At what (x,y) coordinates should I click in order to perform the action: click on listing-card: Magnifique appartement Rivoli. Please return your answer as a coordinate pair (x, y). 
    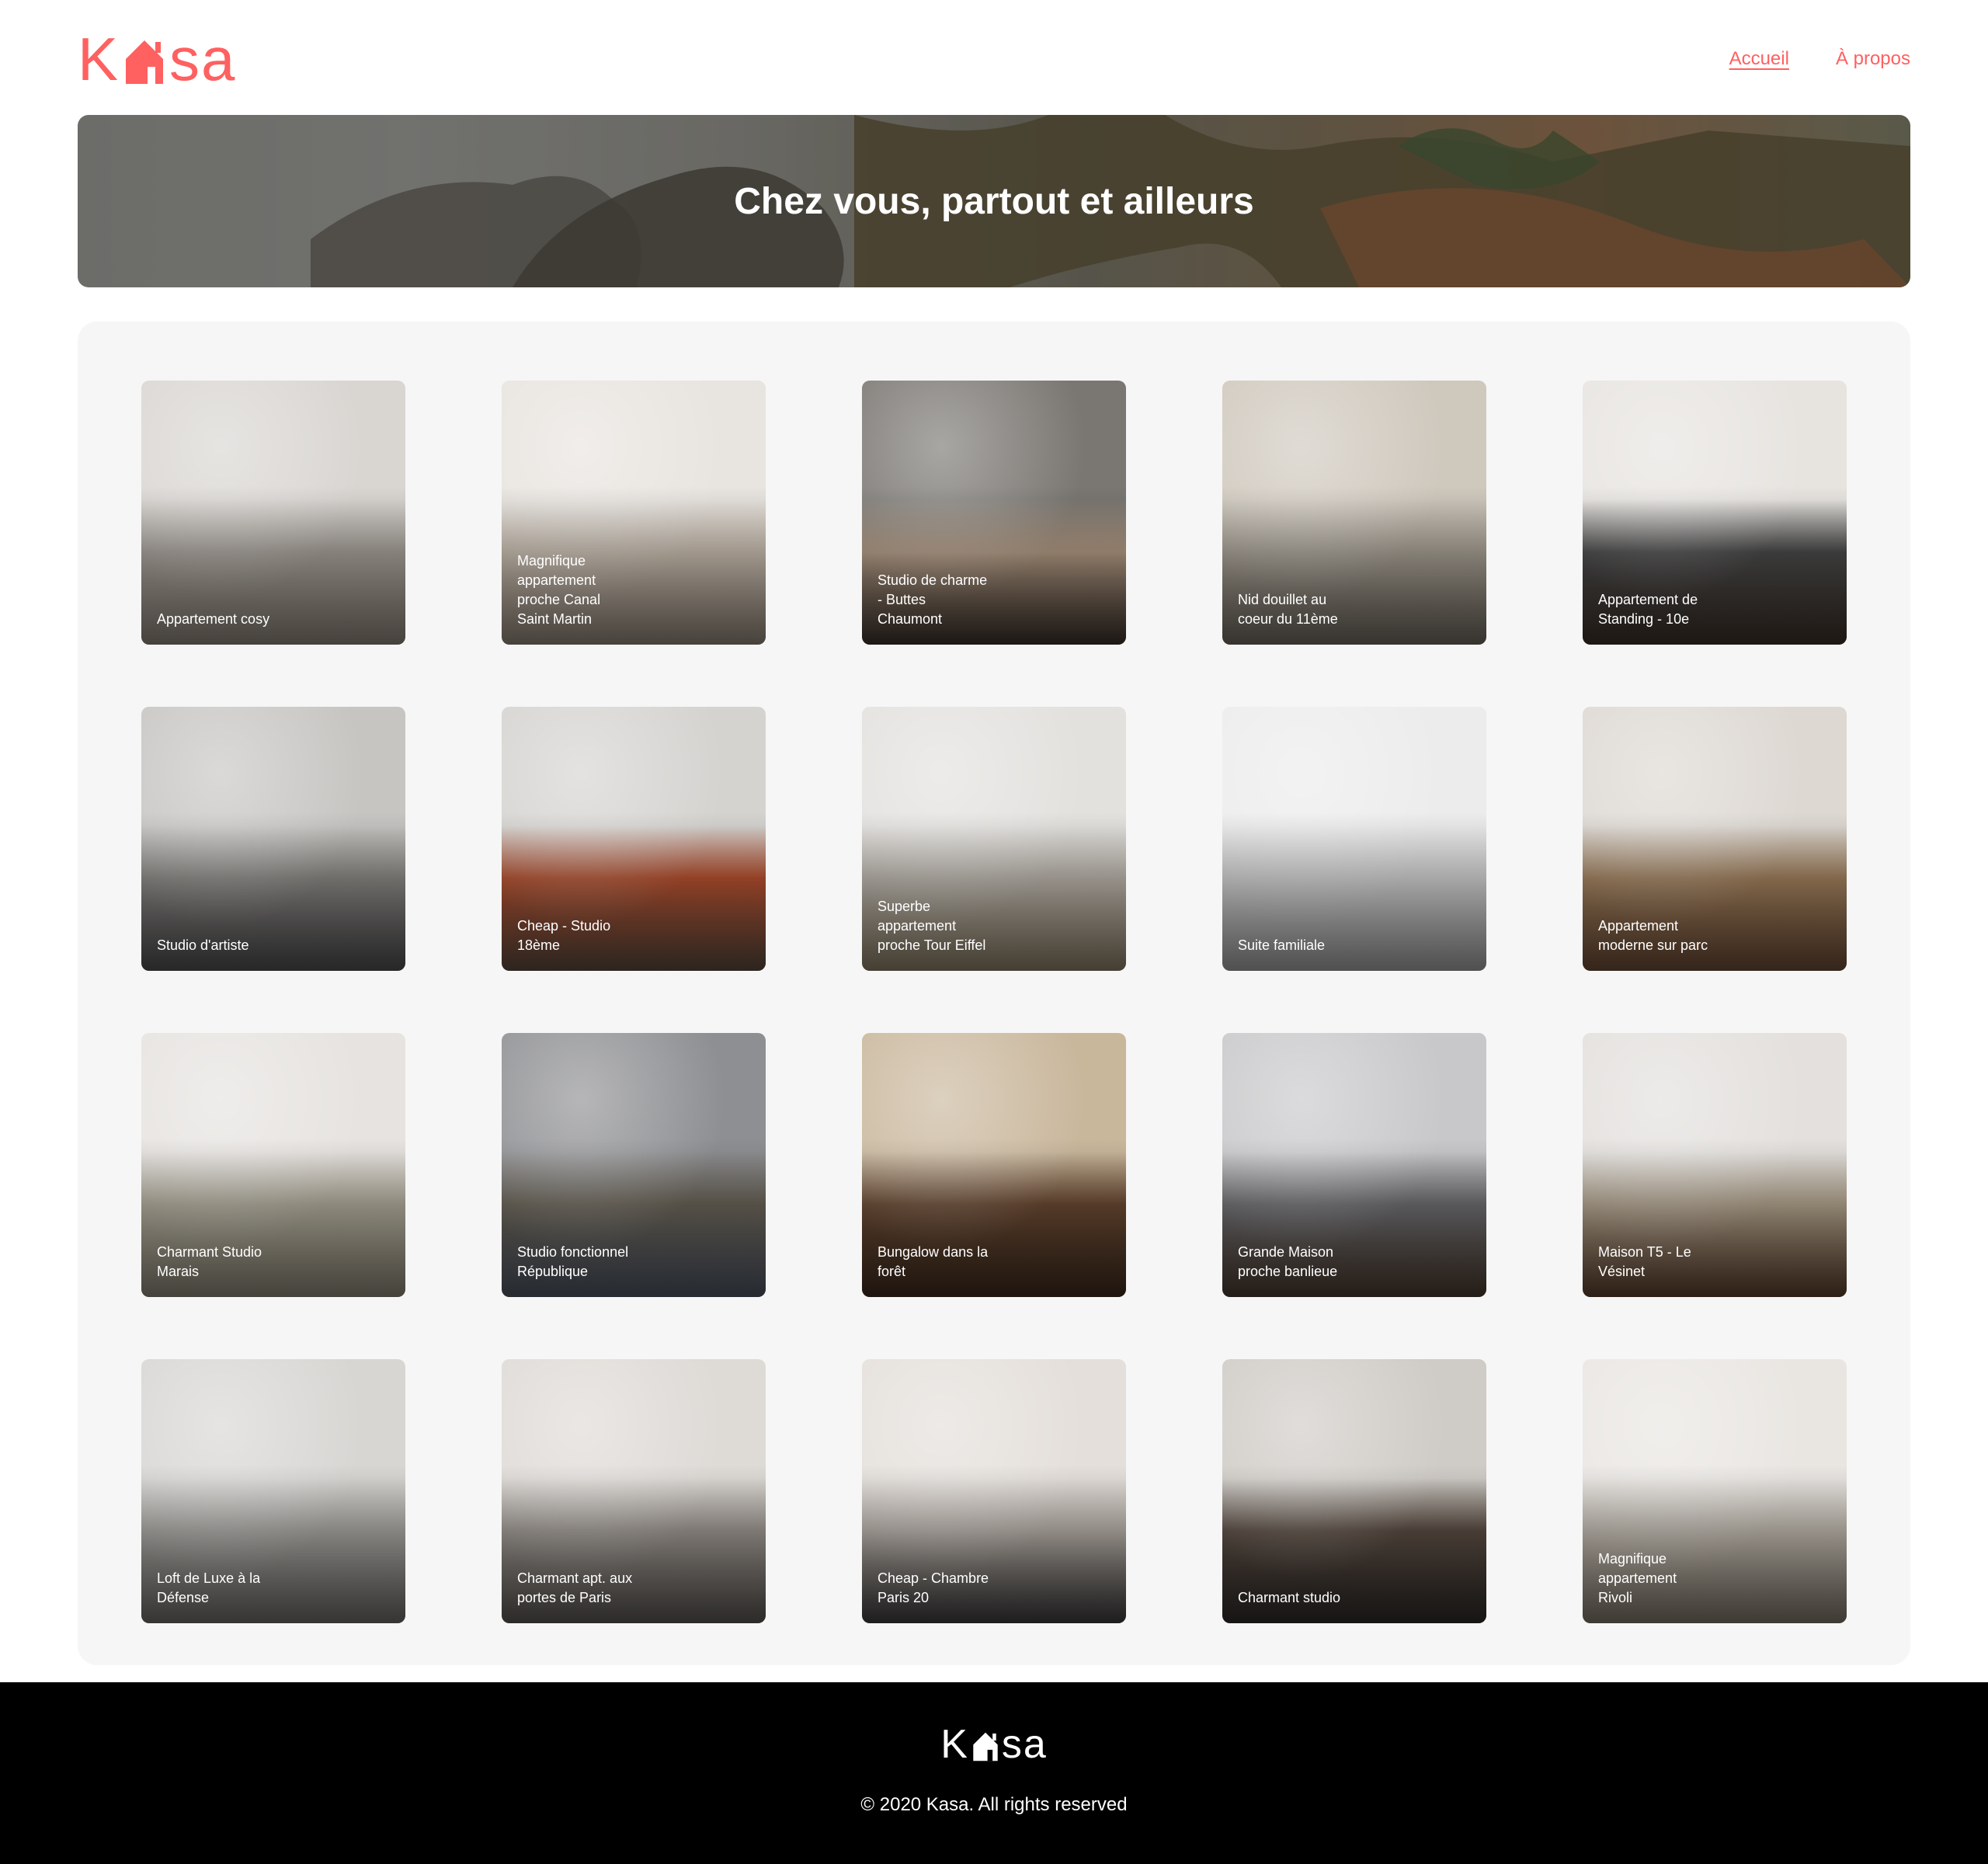
    Looking at the image, I should click on (1715, 1491).